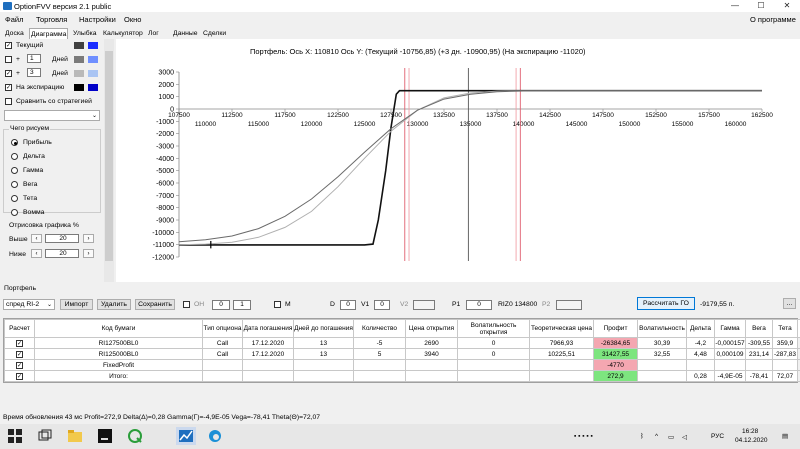  Describe the element at coordinates (105, 436) in the screenshot. I see `terminal-app-icon` at that location.